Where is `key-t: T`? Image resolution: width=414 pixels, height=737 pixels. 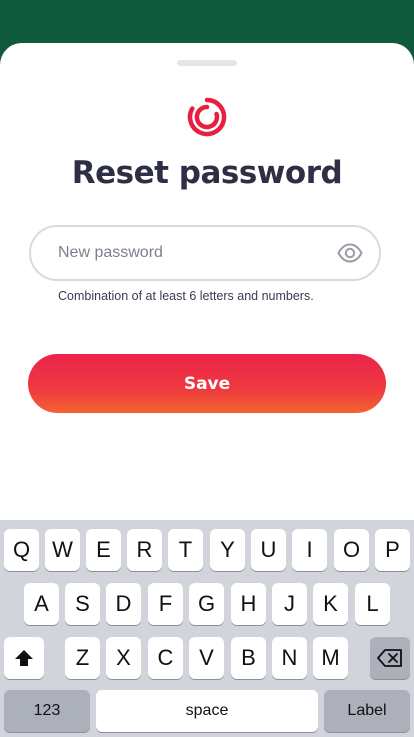 key-t: T is located at coordinates (185, 550).